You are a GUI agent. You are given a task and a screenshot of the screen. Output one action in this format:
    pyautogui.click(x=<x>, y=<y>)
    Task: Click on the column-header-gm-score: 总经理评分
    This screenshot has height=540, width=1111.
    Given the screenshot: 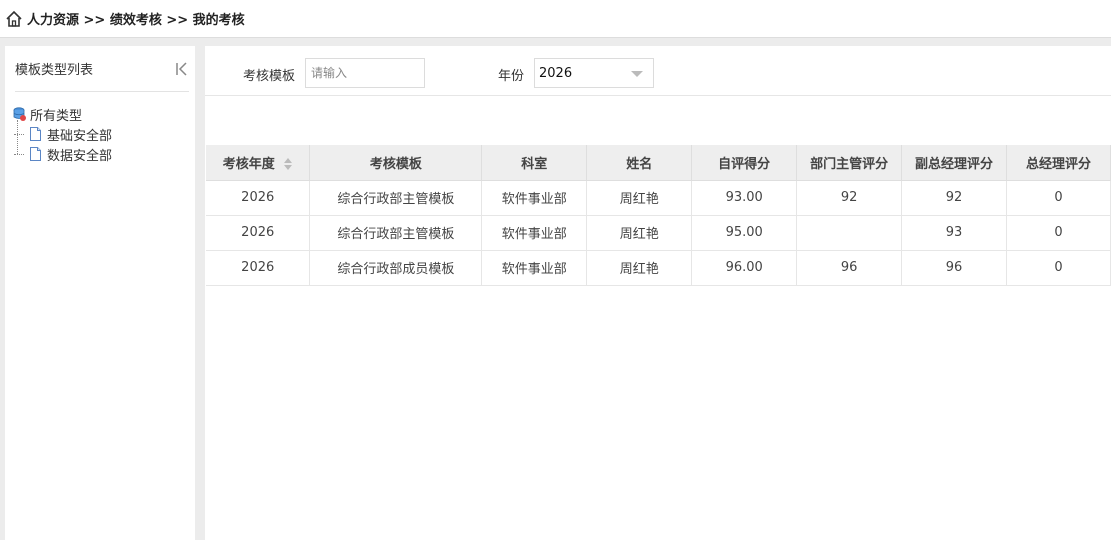 What is the action you would take?
    pyautogui.click(x=1058, y=163)
    